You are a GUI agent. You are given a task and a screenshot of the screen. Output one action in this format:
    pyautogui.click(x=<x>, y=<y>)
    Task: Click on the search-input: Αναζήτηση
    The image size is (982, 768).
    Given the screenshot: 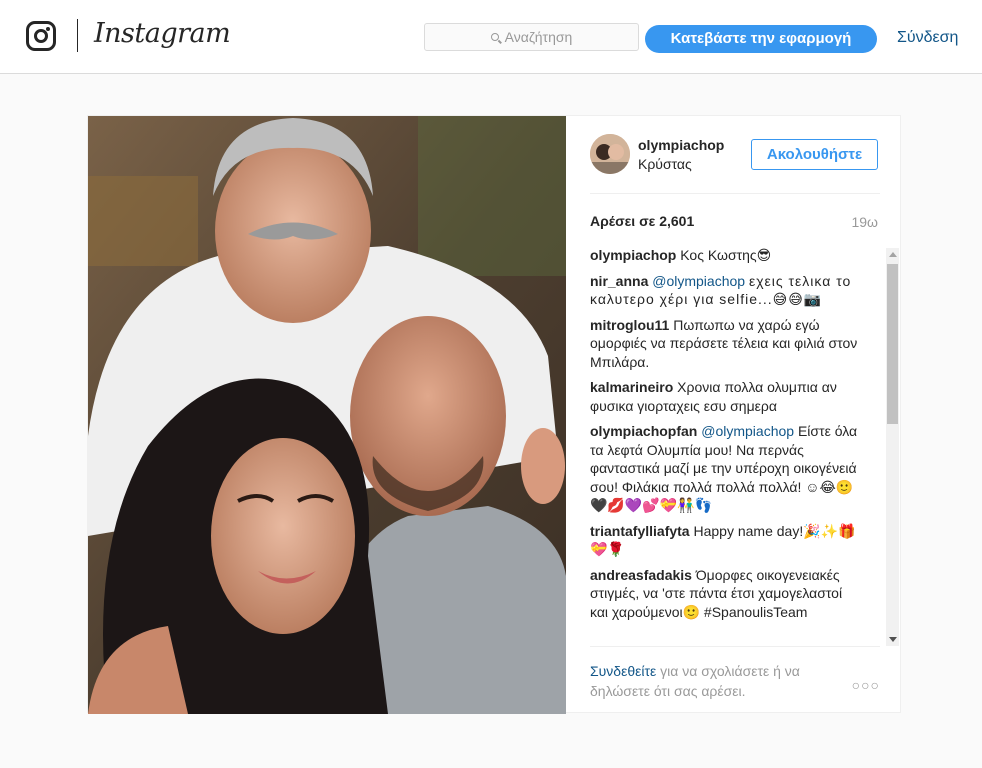 What is the action you would take?
    pyautogui.click(x=531, y=37)
    